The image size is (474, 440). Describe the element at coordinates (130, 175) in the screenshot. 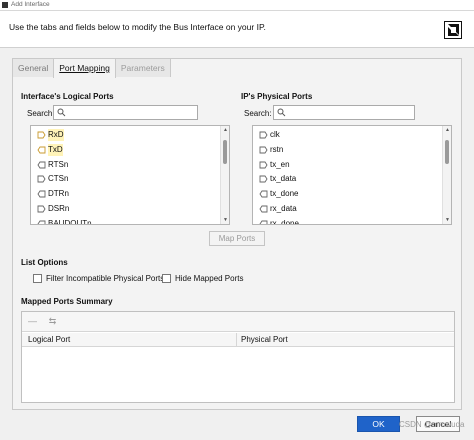

I see `logical-ports-list: ▲ ▼ RxD TxD RTSn CTSn DTRn DSRn BAUDOUTn` at that location.